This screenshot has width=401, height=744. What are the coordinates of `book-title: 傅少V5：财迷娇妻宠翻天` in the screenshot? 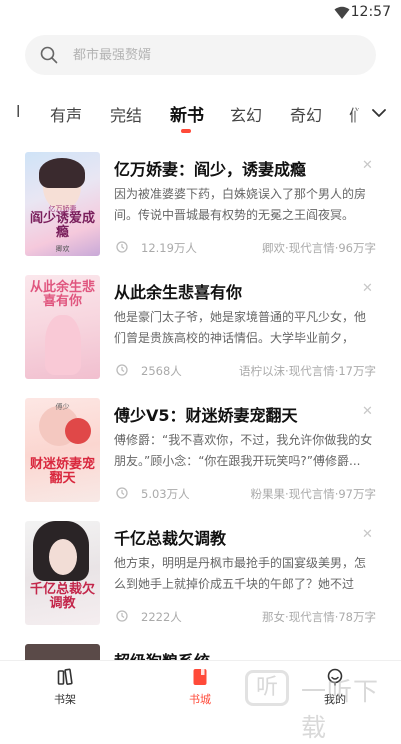 It's located at (206, 414).